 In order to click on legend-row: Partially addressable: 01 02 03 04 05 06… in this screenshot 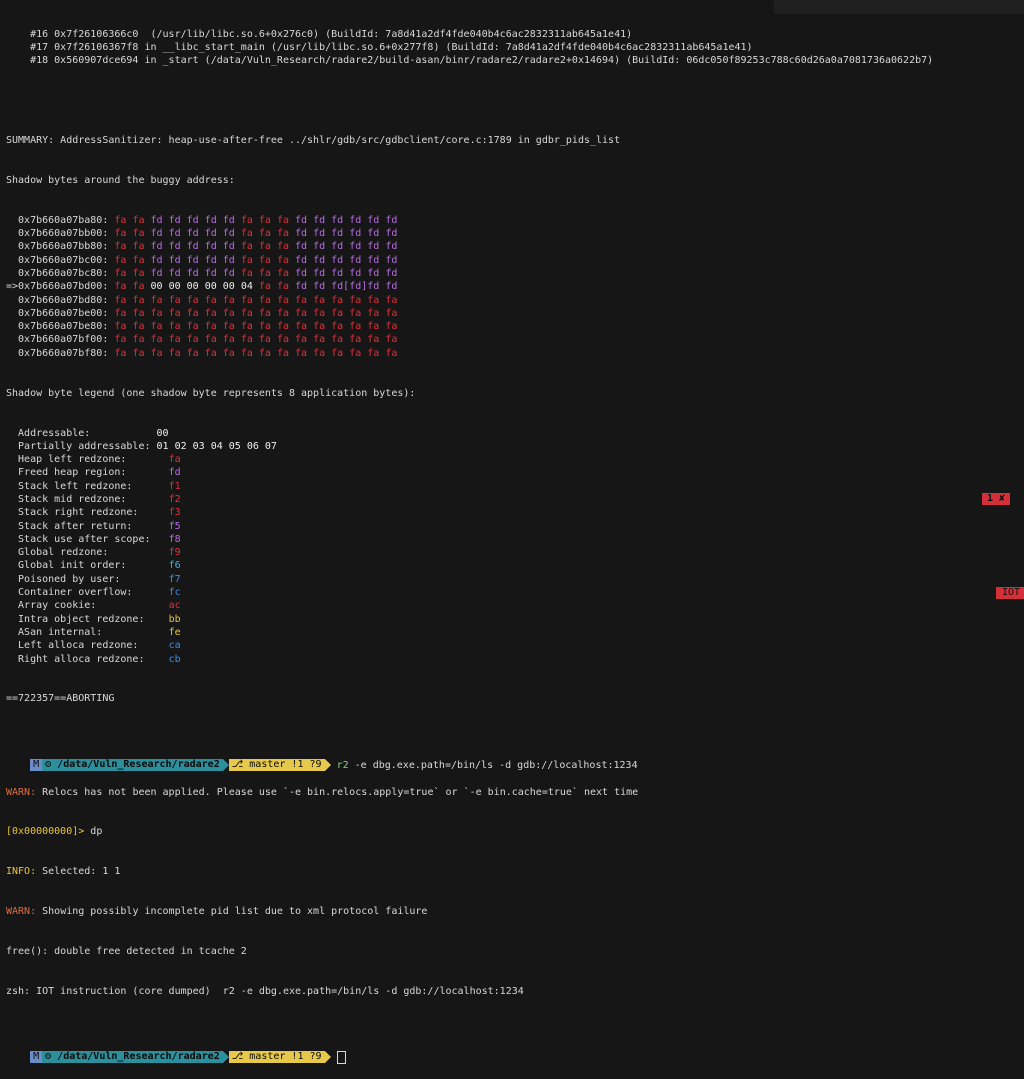, I will do `click(515, 446)`.